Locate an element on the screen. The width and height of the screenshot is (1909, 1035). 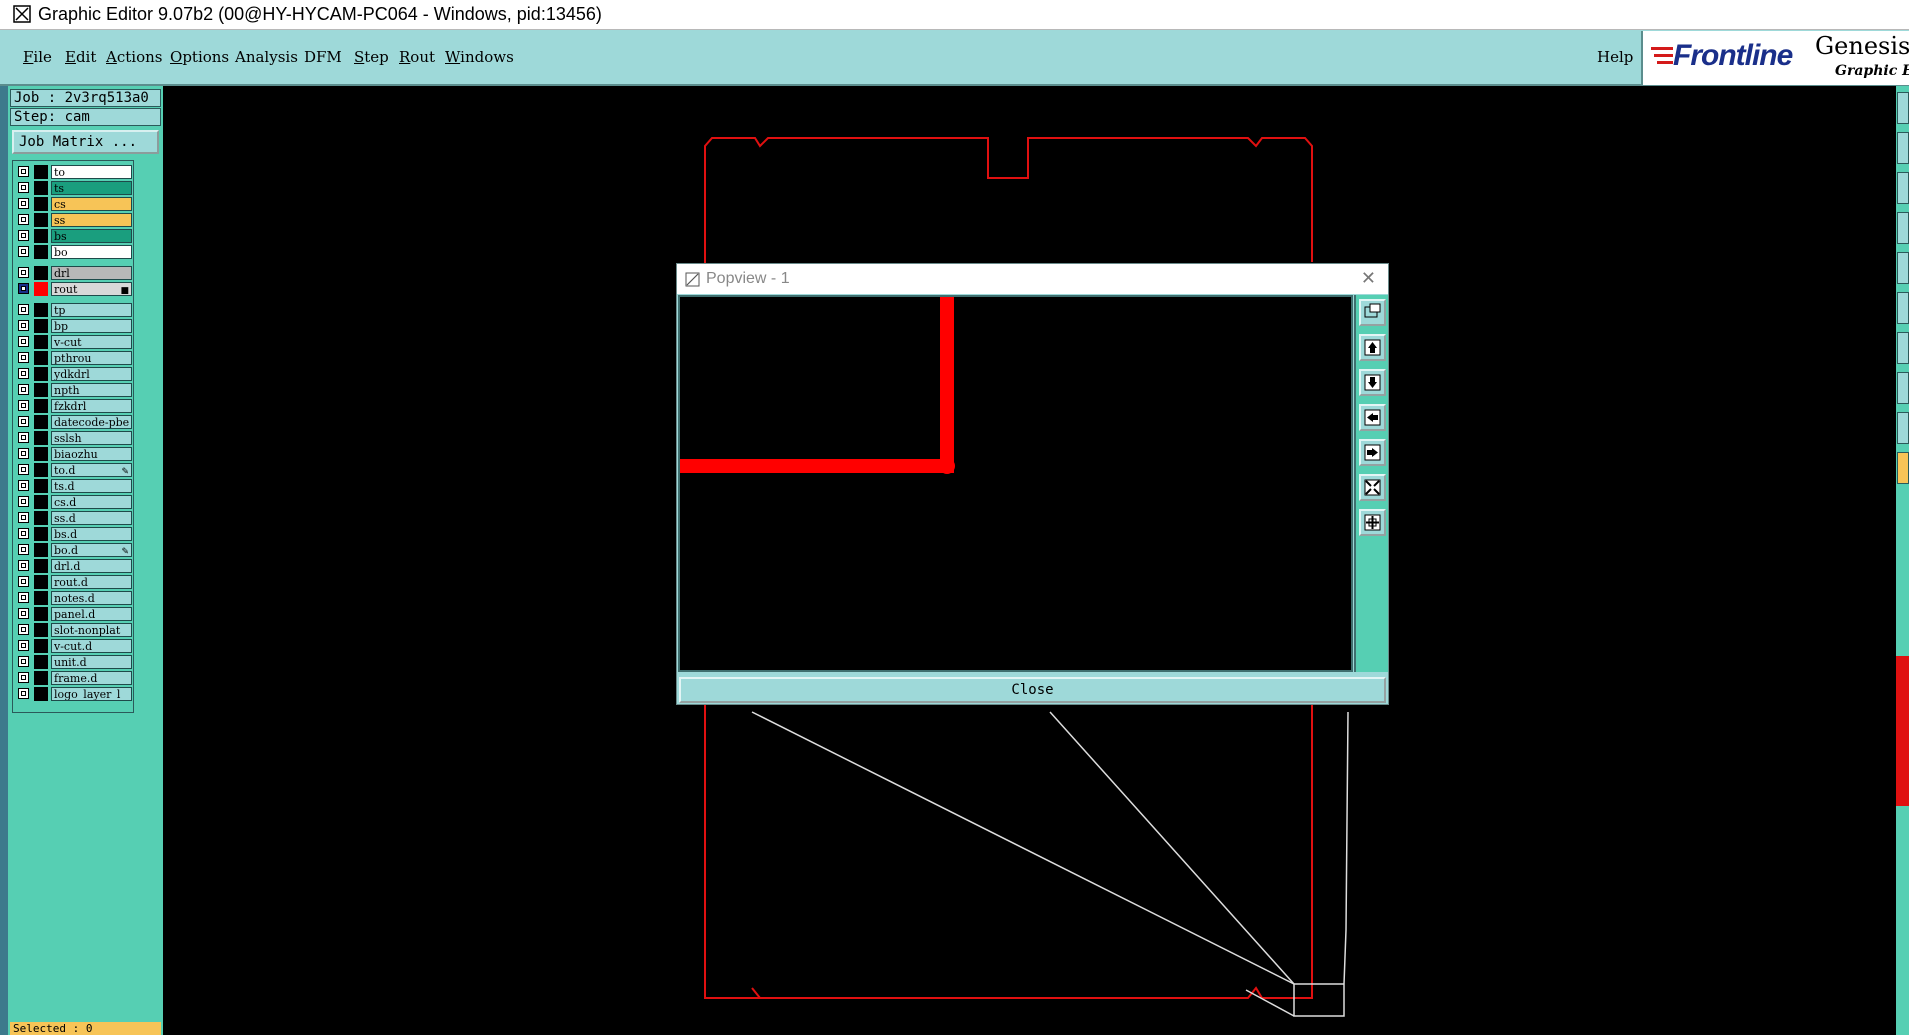
layer-row: notes.d is located at coordinates (74, 598).